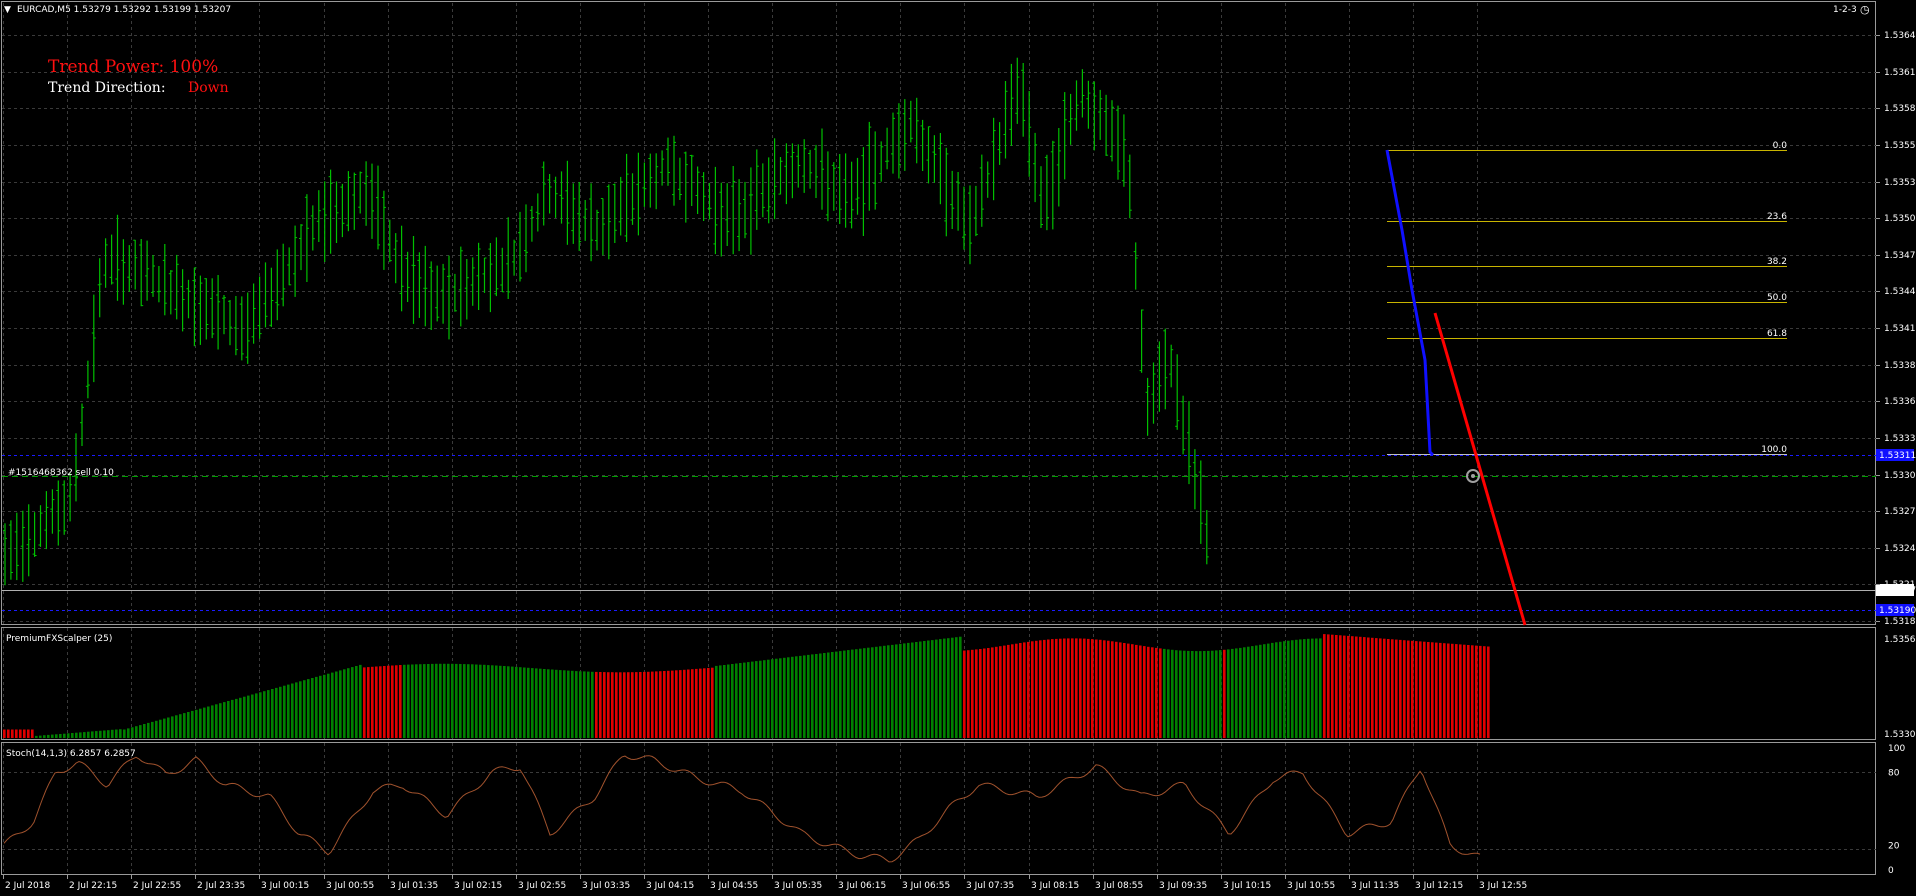 The height and width of the screenshot is (896, 1916). I want to click on time-tick-label: 3 Jul 01:35, so click(414, 886).